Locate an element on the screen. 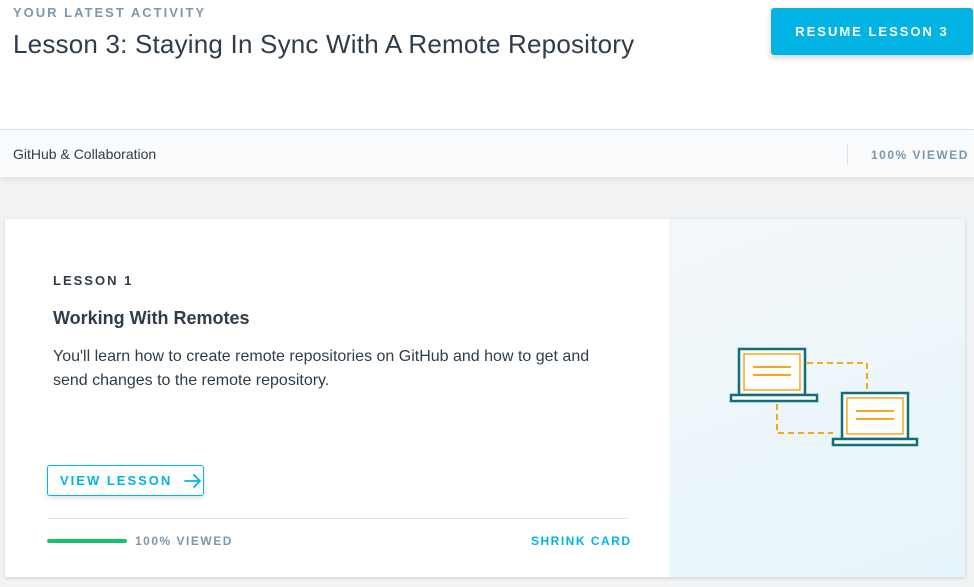  arrow-right-icon is located at coordinates (193, 480).